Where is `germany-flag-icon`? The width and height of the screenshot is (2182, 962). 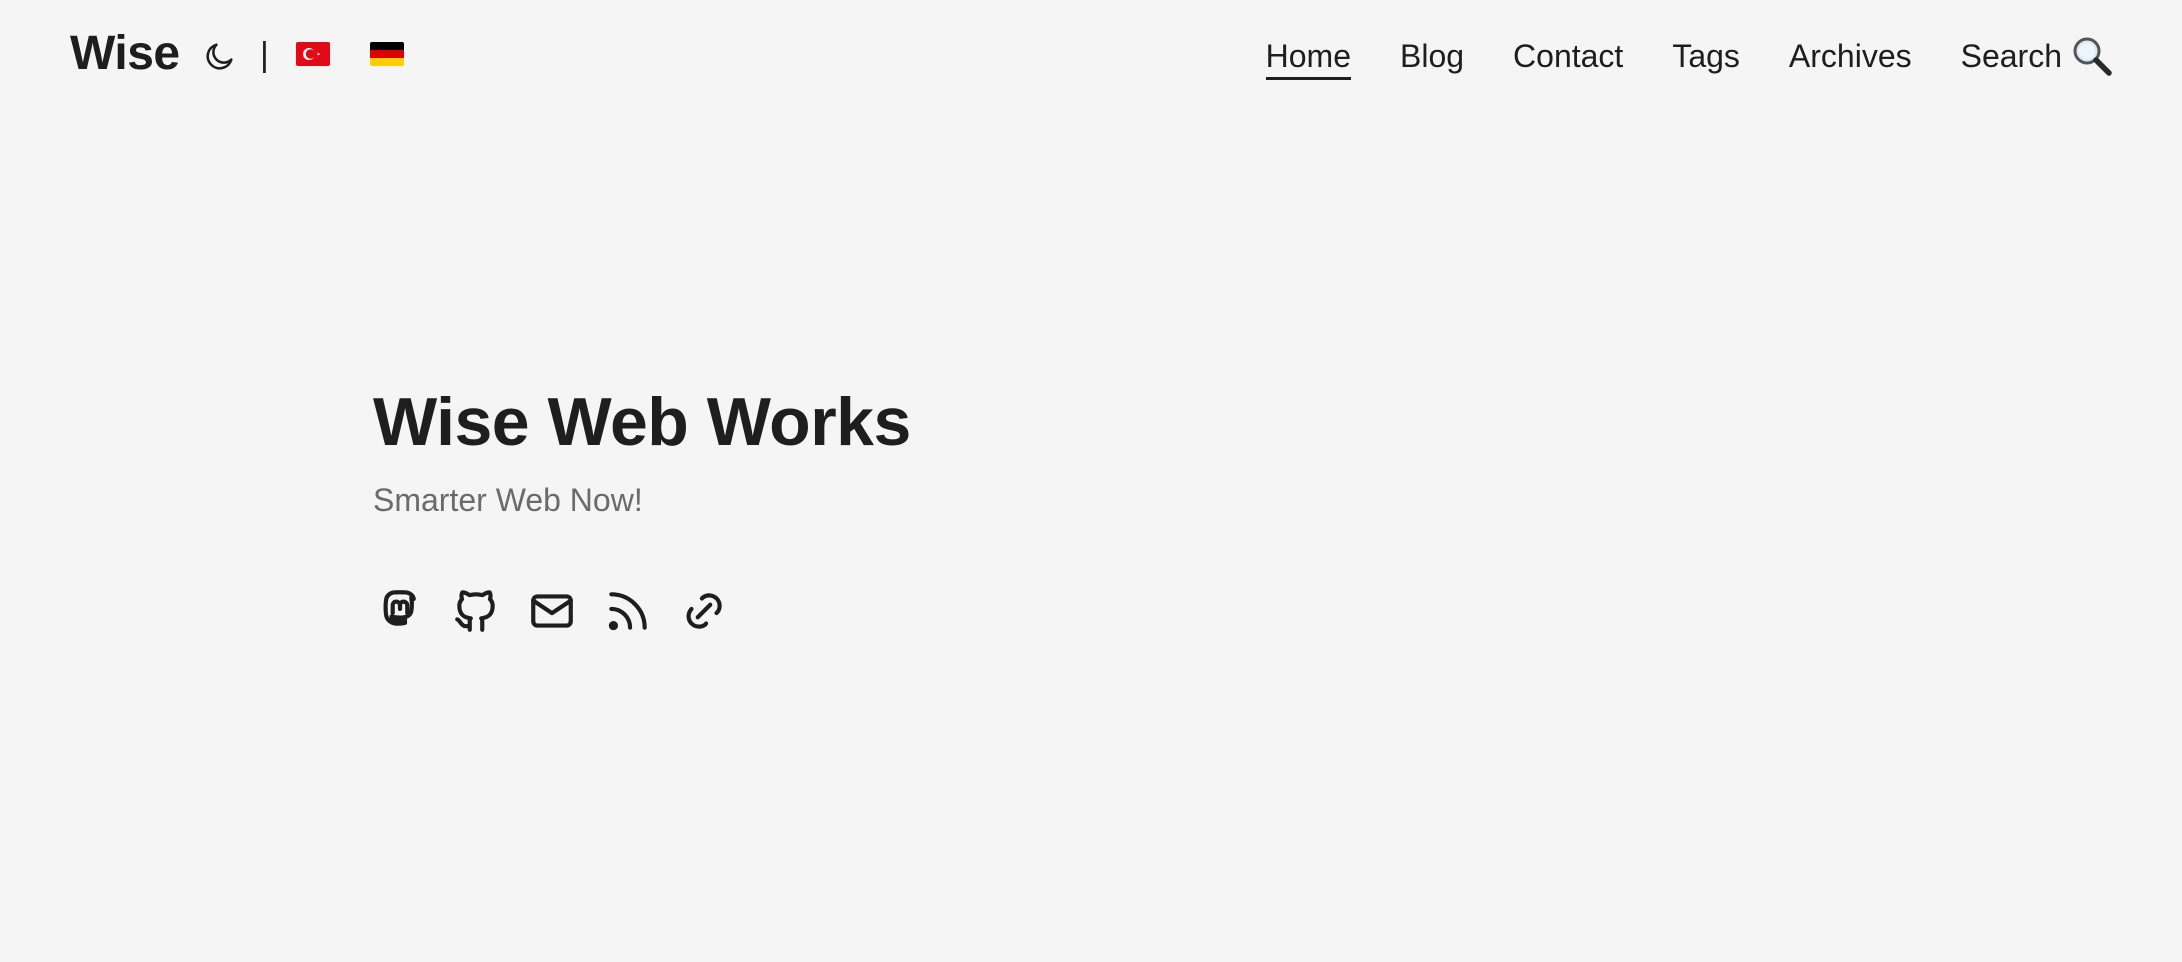 germany-flag-icon is located at coordinates (387, 54).